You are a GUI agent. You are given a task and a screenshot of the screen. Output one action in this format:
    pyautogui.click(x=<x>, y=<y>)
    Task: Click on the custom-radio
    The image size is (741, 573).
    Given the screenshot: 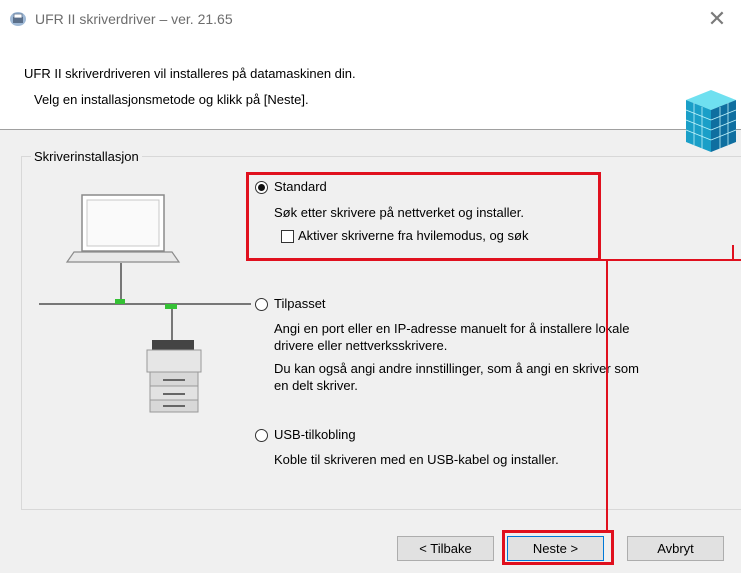 What is the action you would take?
    pyautogui.click(x=261, y=304)
    